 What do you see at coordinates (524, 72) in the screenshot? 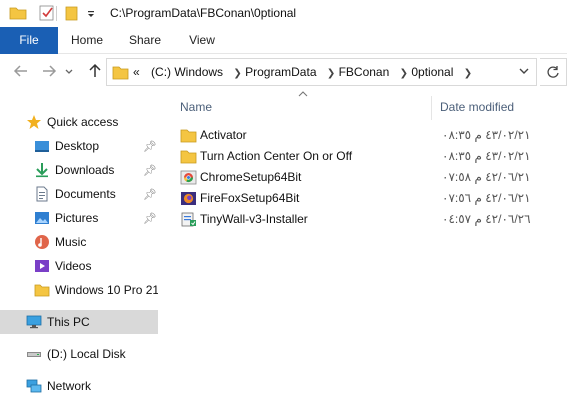
I see `address-dropdown-chevron-icon` at bounding box center [524, 72].